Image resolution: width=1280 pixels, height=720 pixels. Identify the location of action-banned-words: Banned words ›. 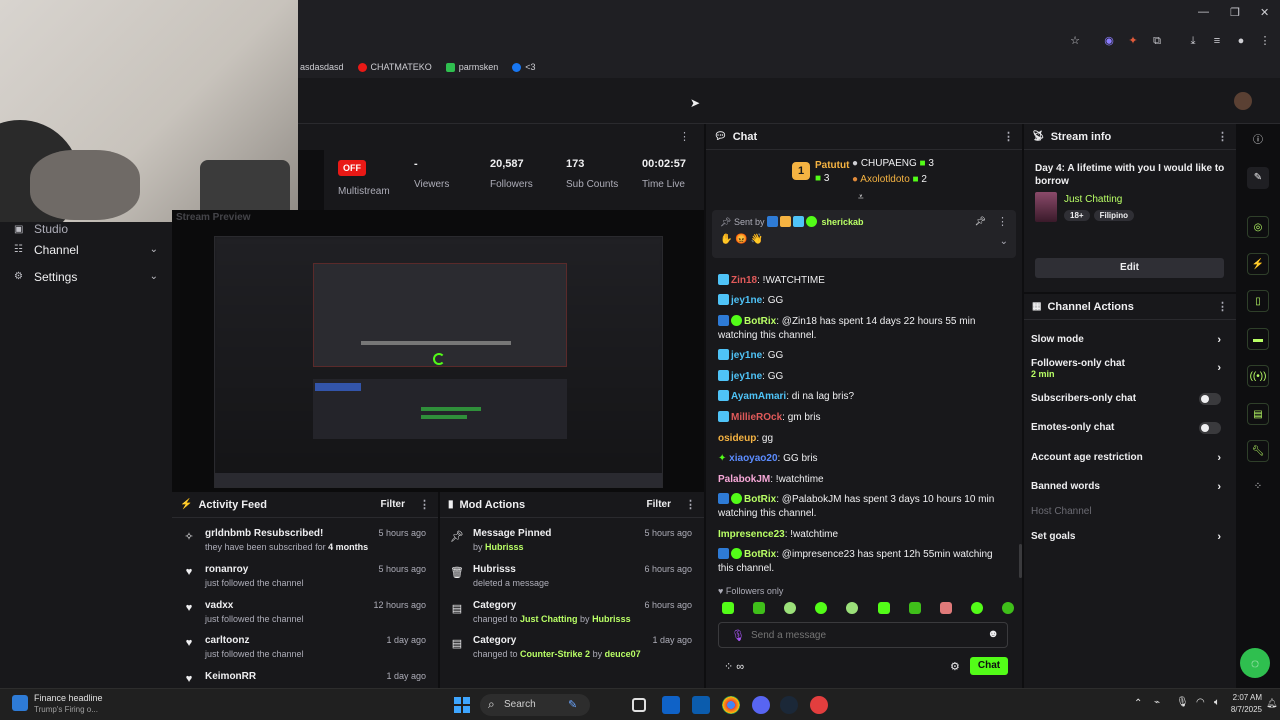
(1130, 487).